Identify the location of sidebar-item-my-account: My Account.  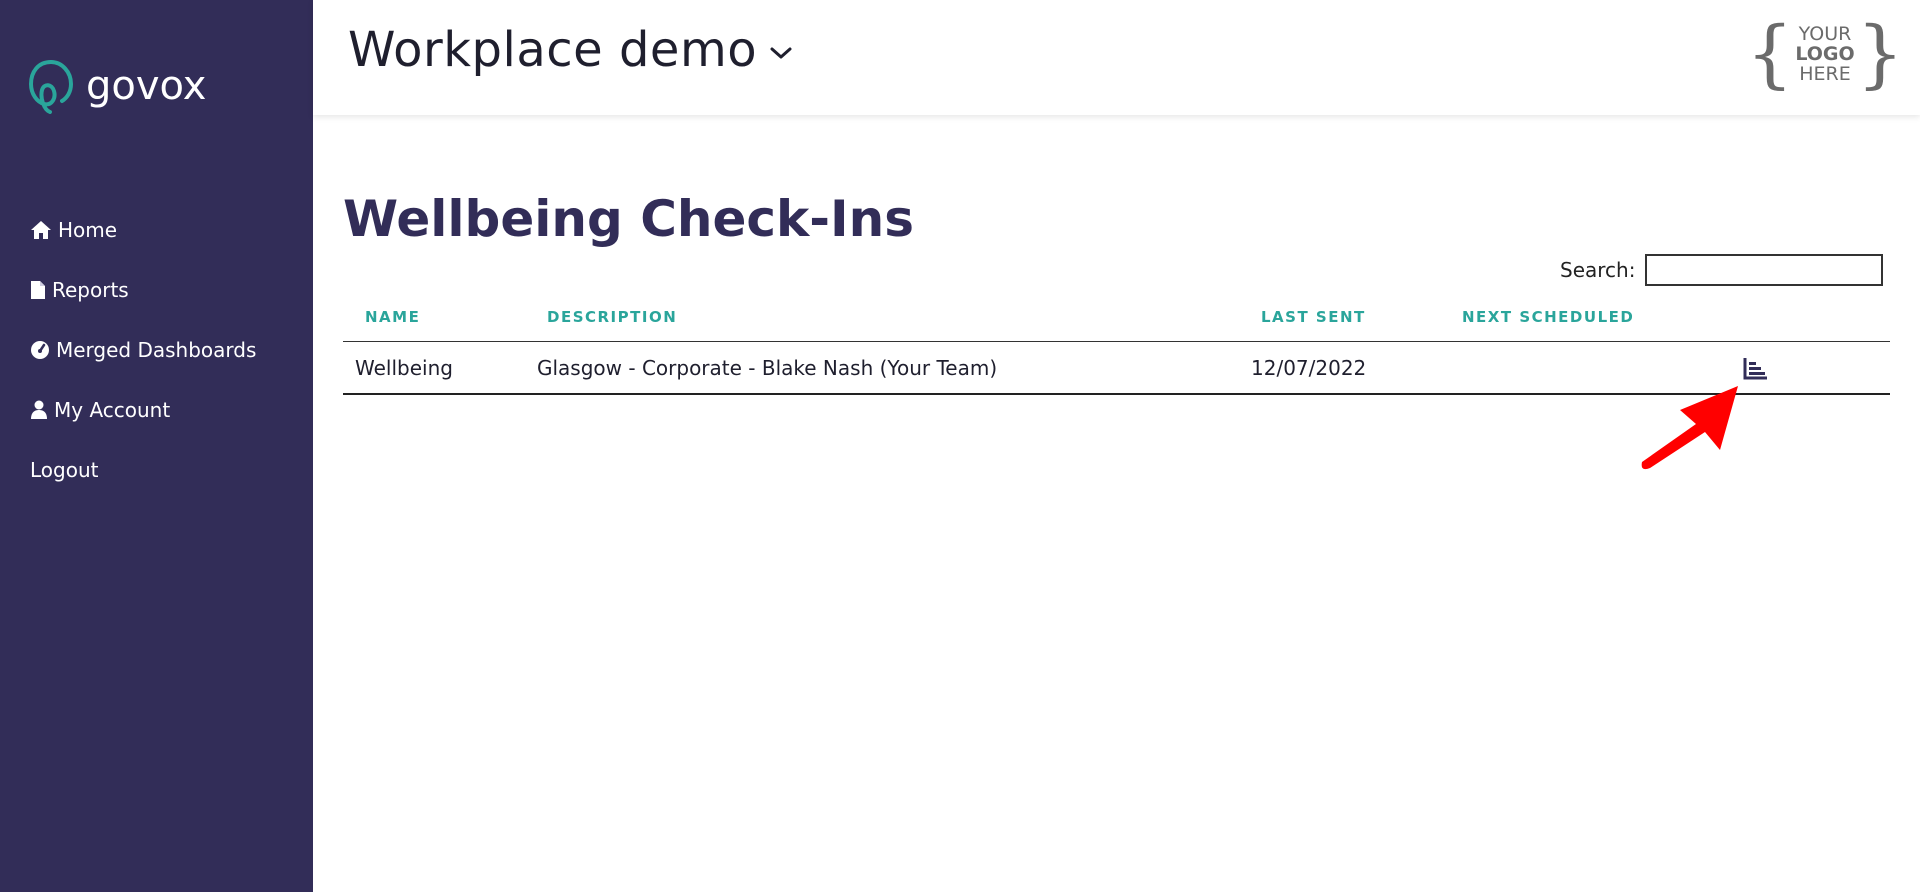
(143, 410).